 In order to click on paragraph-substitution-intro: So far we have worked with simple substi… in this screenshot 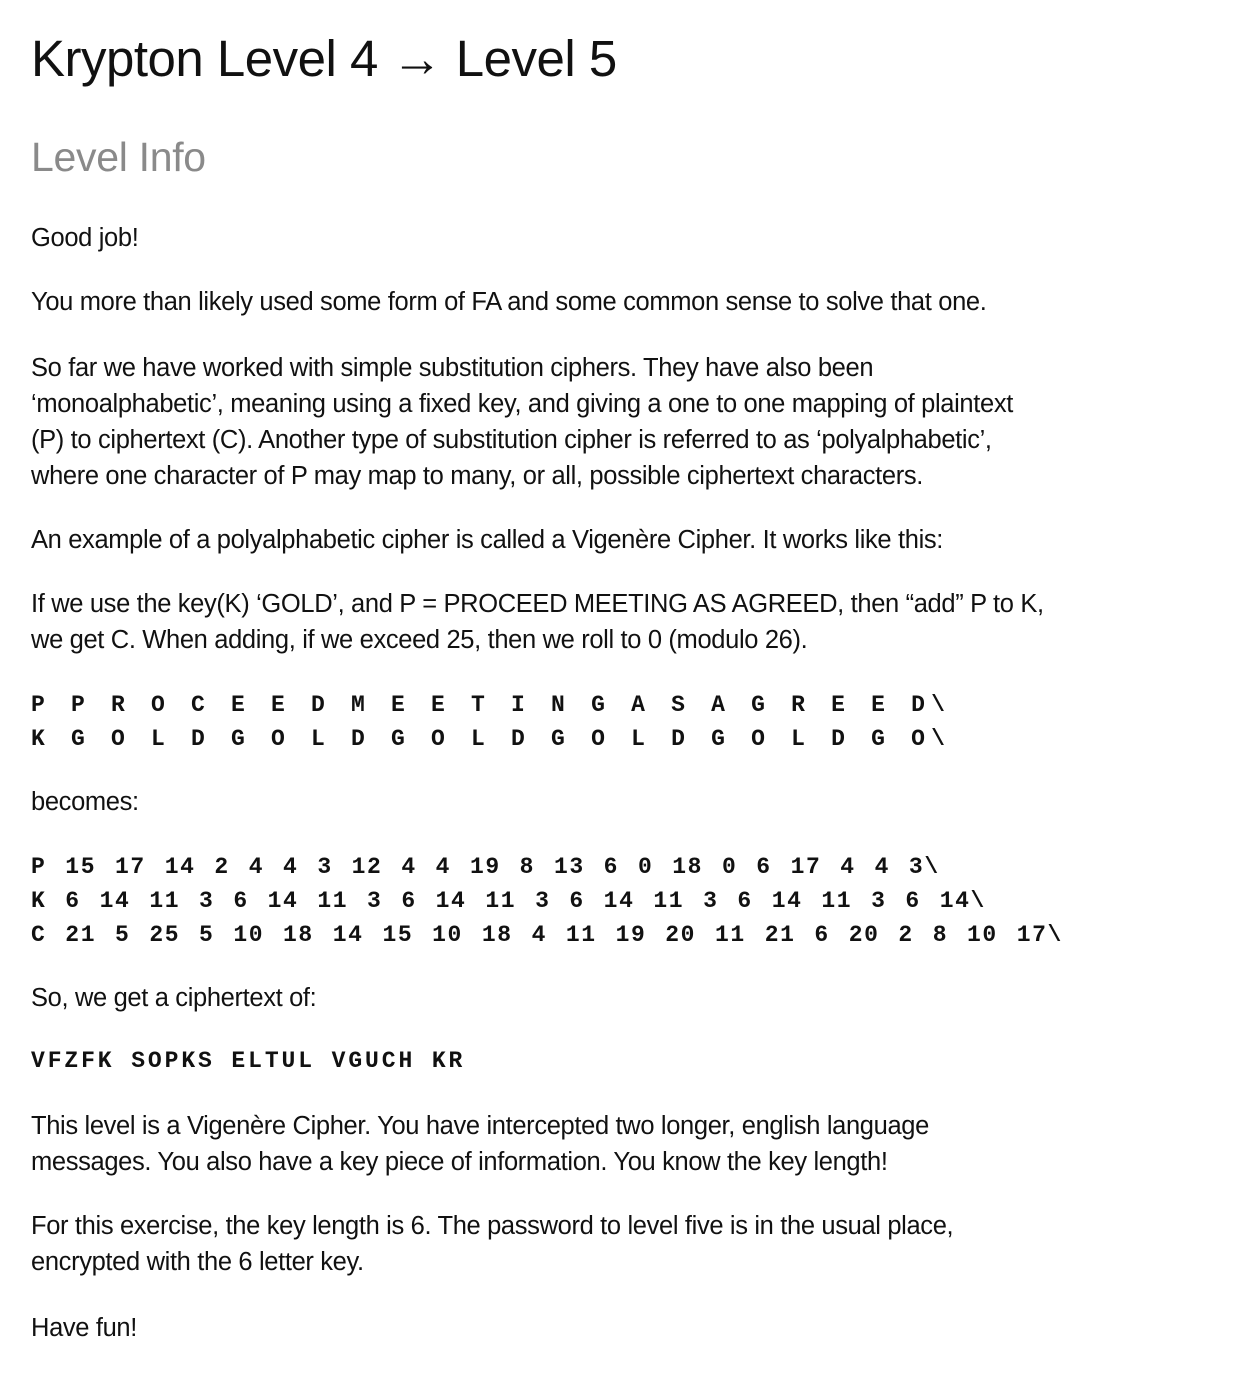, I will do `click(522, 422)`.